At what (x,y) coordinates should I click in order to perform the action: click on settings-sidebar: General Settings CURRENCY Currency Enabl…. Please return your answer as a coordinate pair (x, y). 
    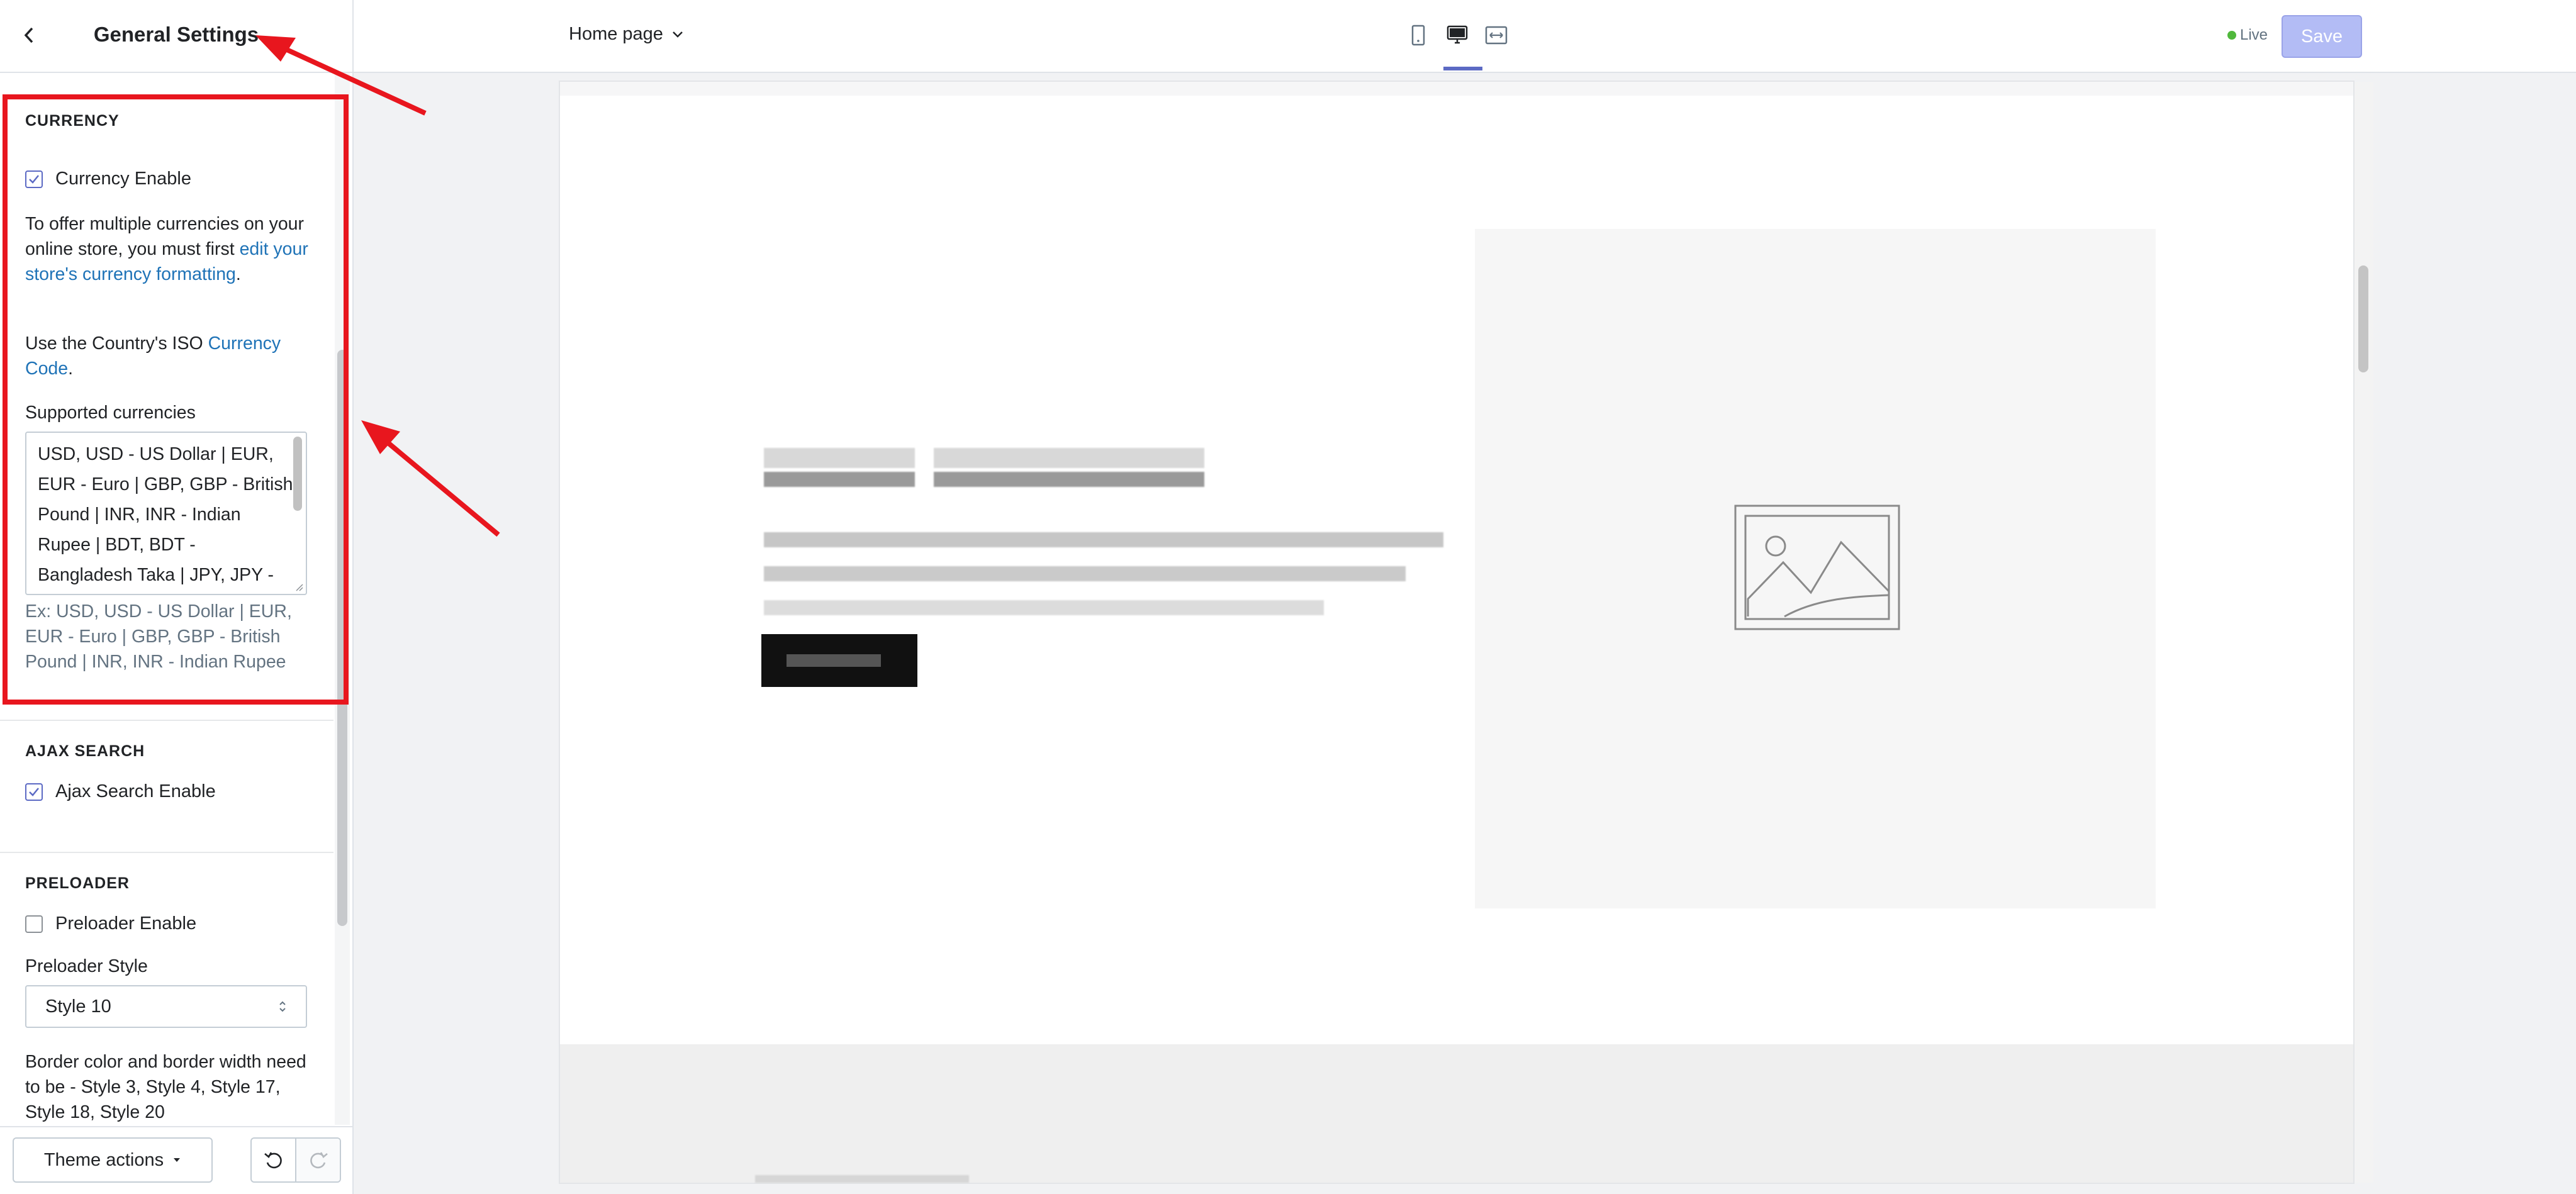
    Looking at the image, I should click on (177, 597).